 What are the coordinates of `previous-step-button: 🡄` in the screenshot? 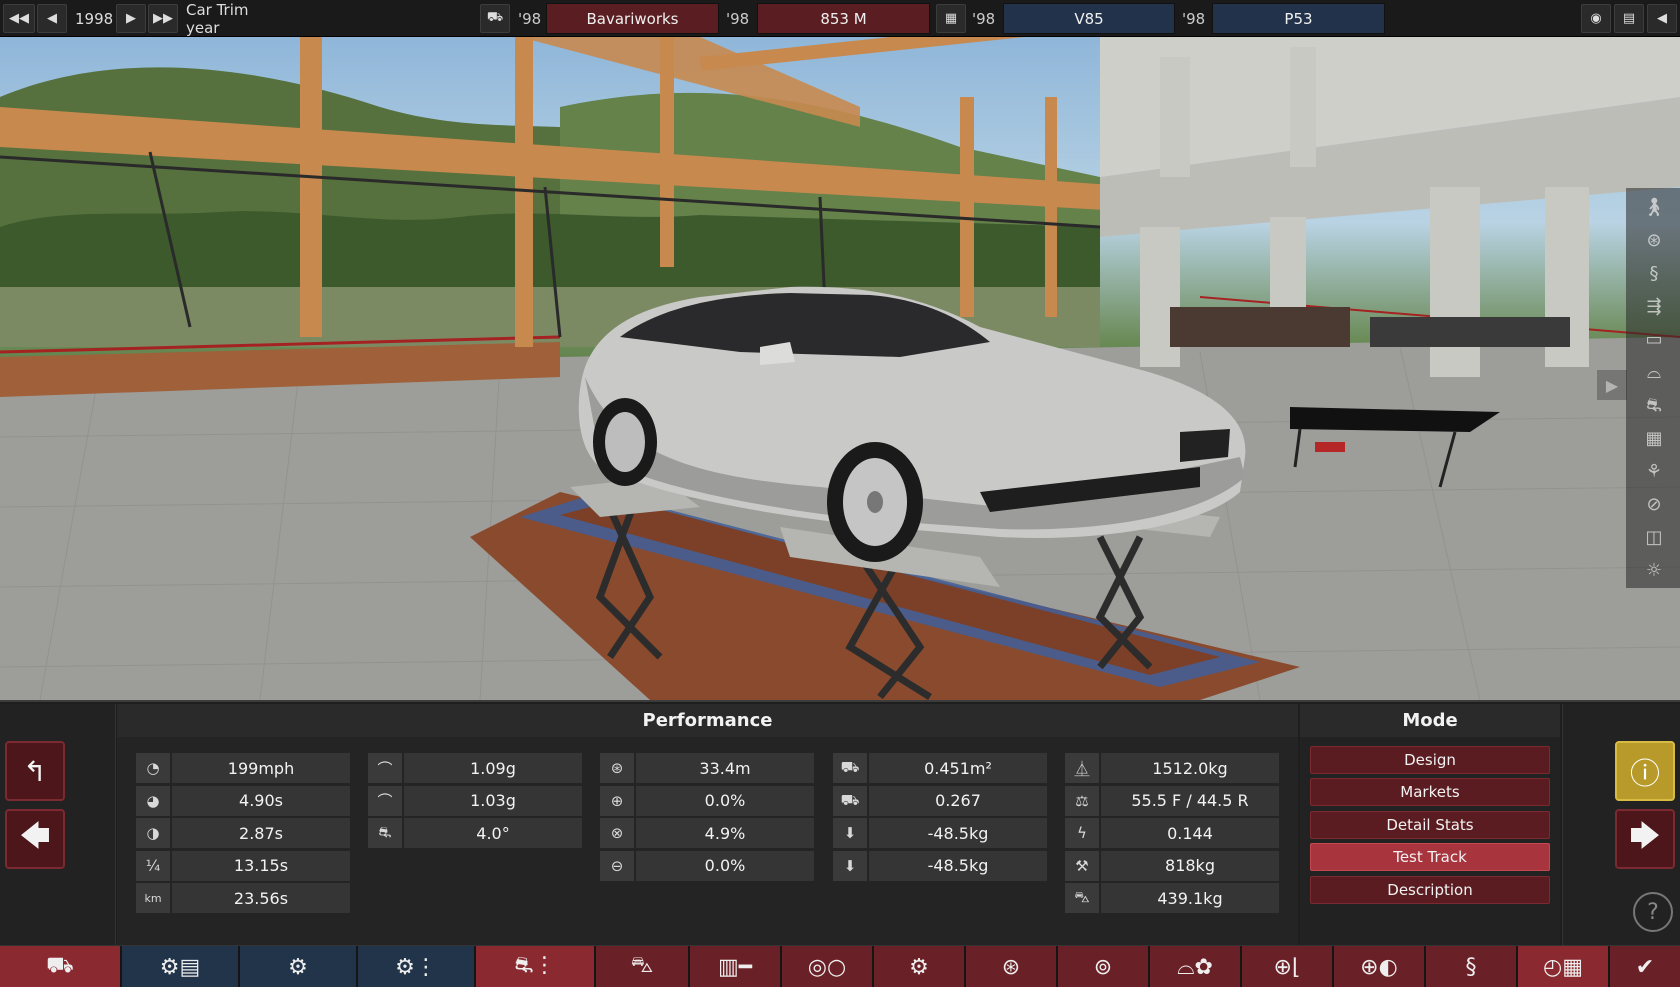 It's located at (35, 839).